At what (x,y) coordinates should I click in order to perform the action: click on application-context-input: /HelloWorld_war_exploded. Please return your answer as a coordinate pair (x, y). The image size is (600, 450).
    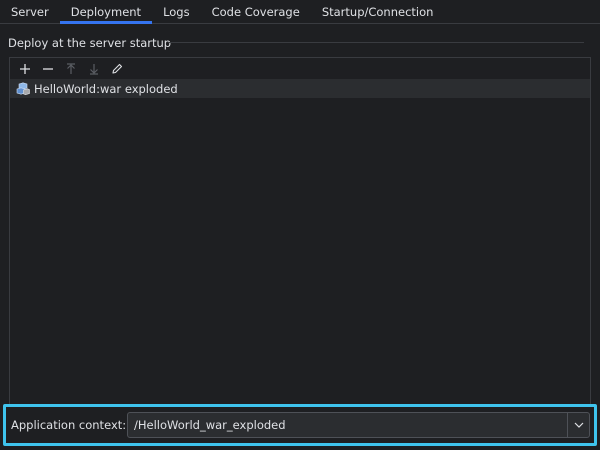
    Looking at the image, I should click on (347, 425).